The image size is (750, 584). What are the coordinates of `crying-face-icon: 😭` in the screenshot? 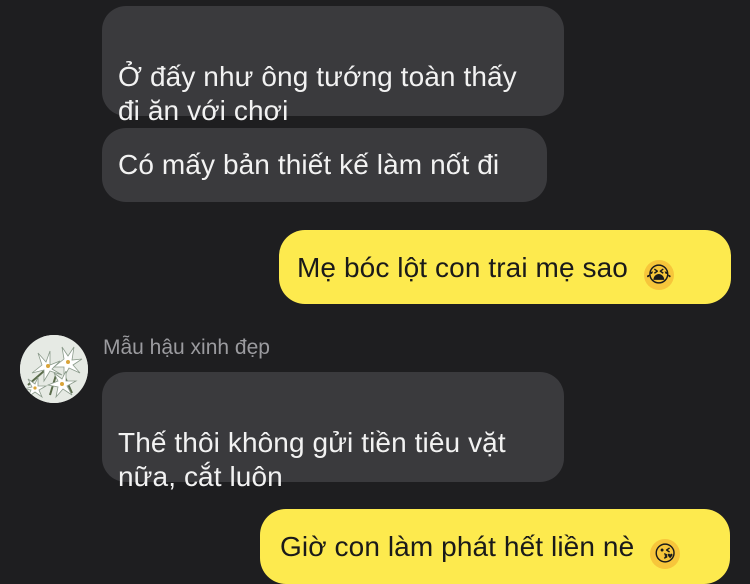 It's located at (658, 275).